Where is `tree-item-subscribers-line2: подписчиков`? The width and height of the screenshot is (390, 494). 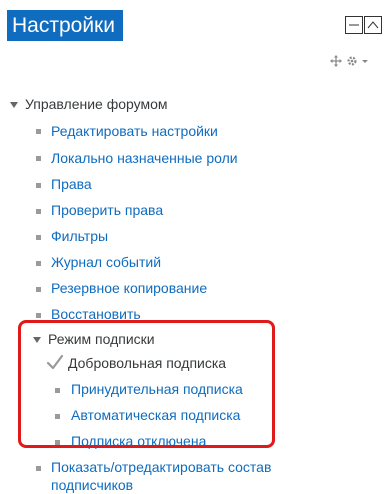
tree-item-subscribers-line2: подписчиков is located at coordinates (92, 485).